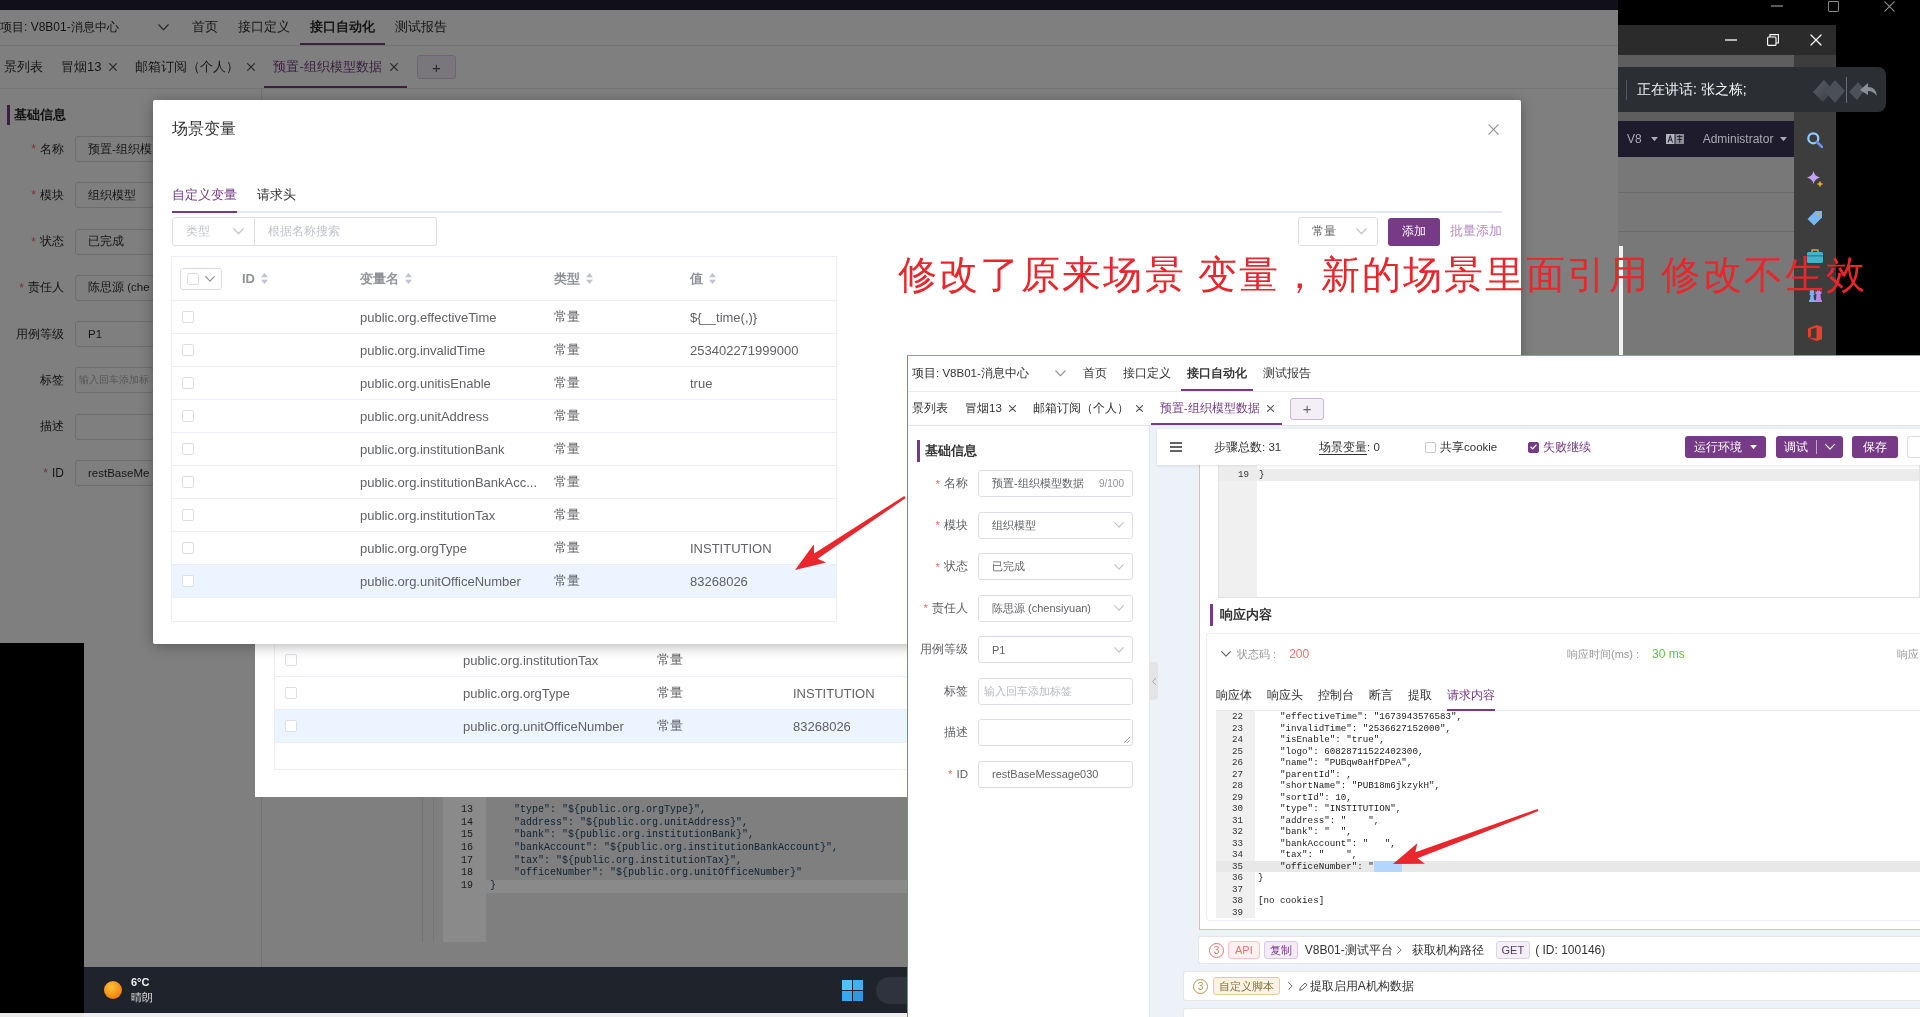 Image resolution: width=1920 pixels, height=1017 pixels. What do you see at coordinates (1343, 447) in the screenshot?
I see `variables-link: 场景变量` at bounding box center [1343, 447].